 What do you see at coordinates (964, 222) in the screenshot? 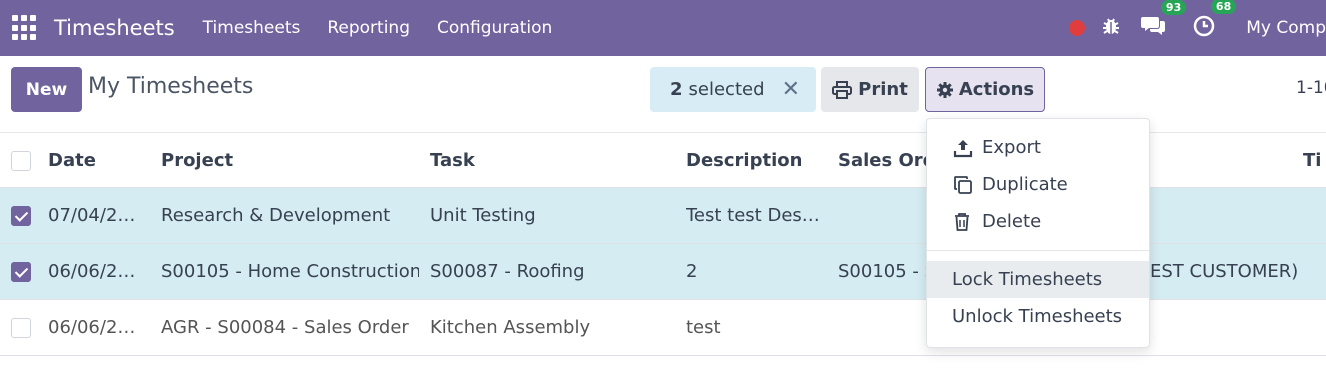
I see `trash-icon` at bounding box center [964, 222].